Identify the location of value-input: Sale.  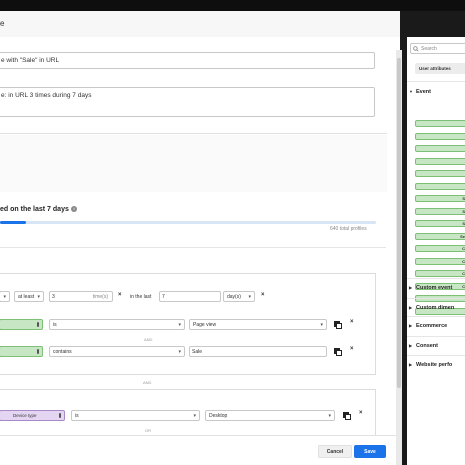
(258, 351).